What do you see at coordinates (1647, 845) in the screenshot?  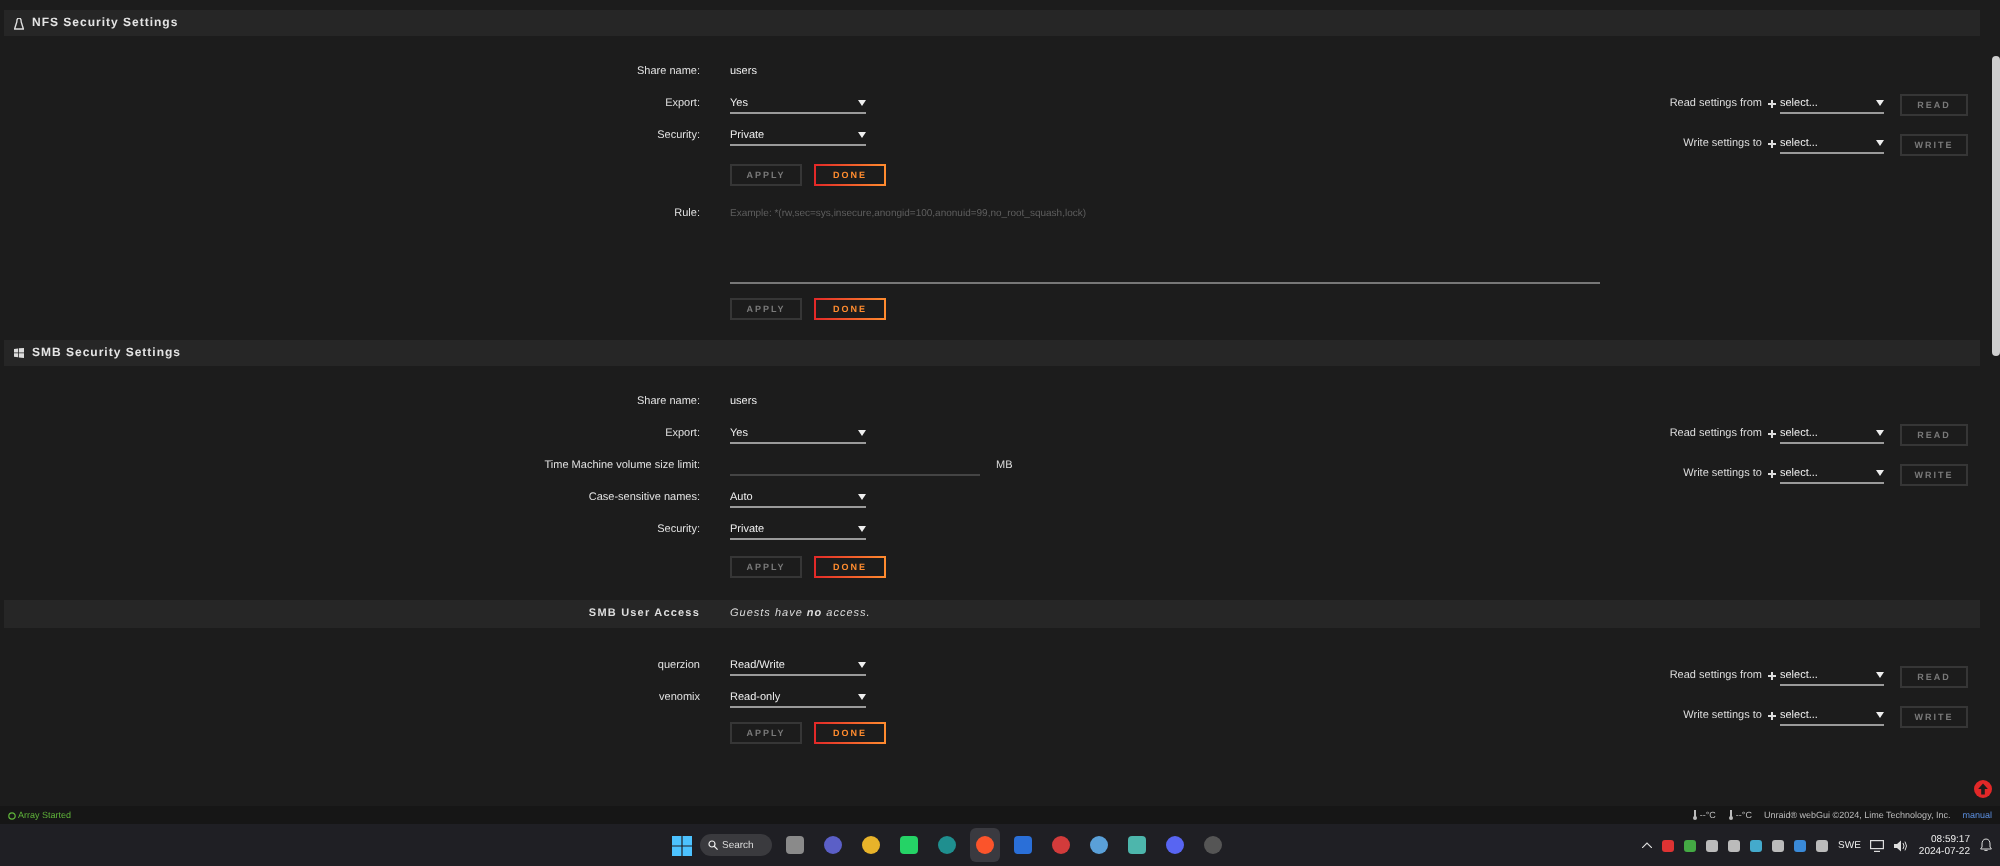 I see `chevron-up-icon` at bounding box center [1647, 845].